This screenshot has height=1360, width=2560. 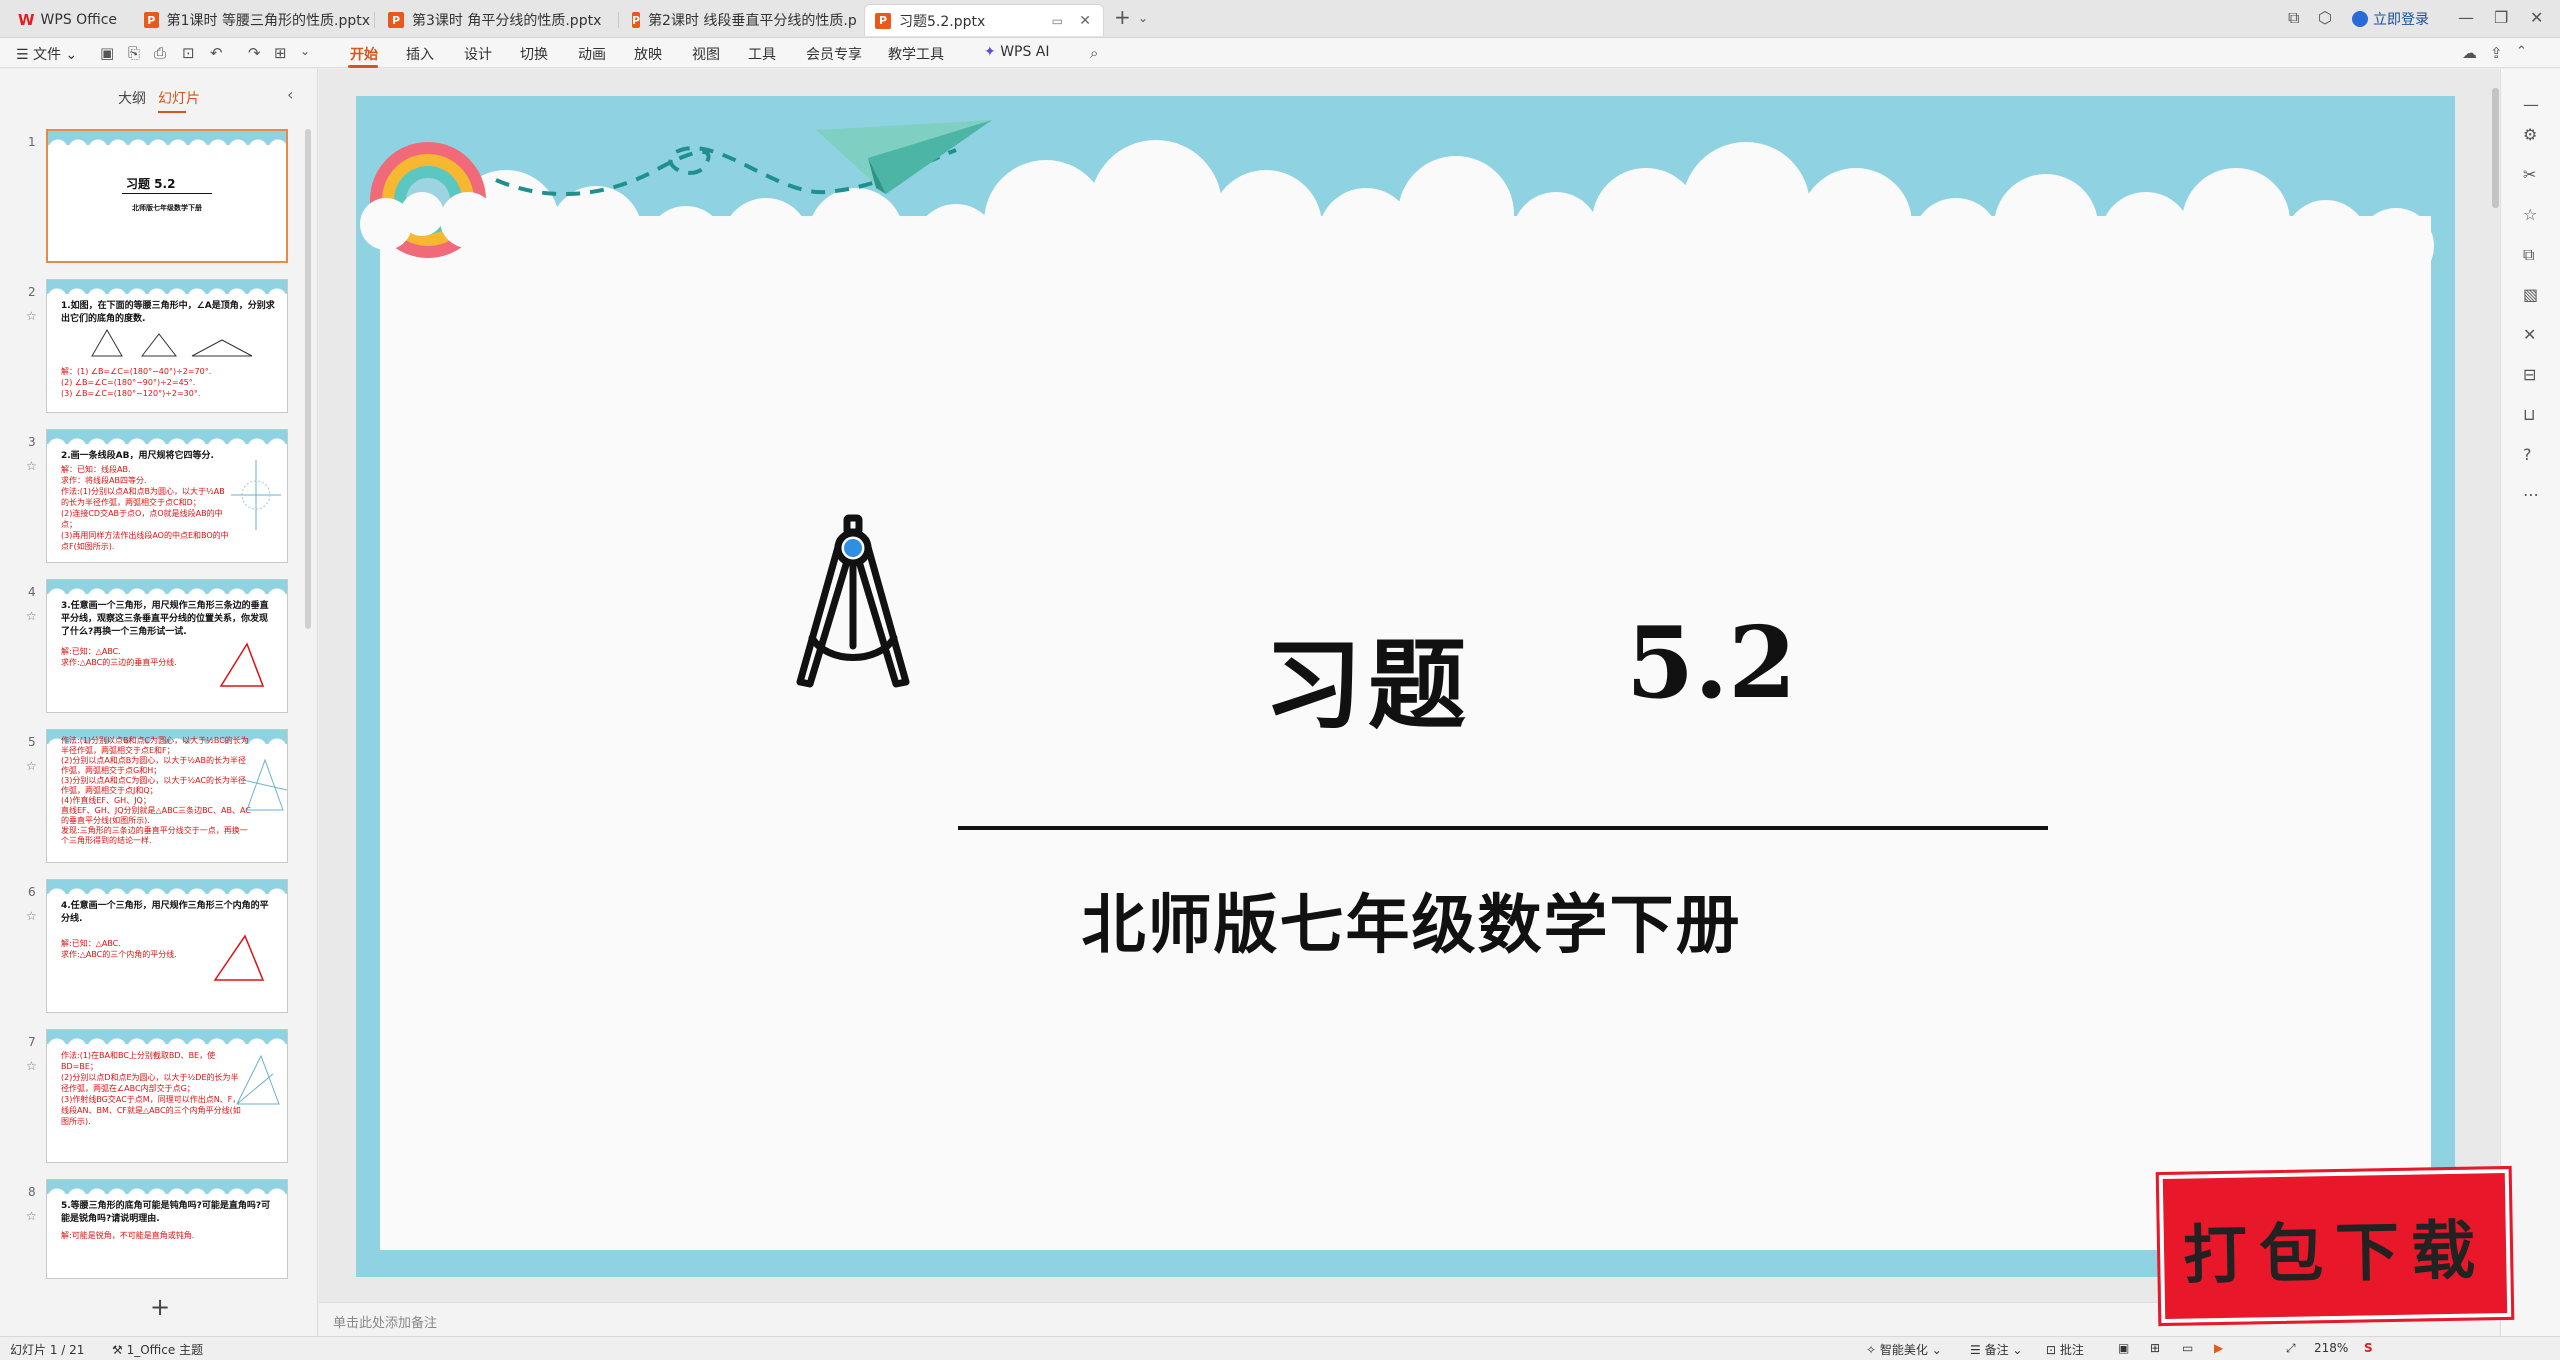 I want to click on notes-toggle-button: ☰ 备注 ⌄, so click(x=1996, y=1349).